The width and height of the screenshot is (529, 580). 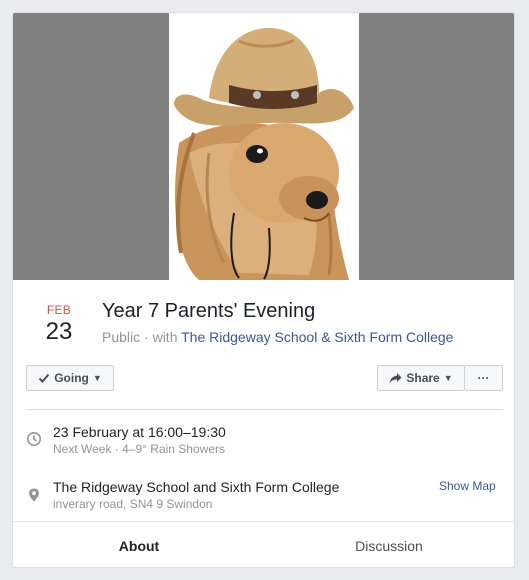 I want to click on more-options-label: ···, so click(x=483, y=378).